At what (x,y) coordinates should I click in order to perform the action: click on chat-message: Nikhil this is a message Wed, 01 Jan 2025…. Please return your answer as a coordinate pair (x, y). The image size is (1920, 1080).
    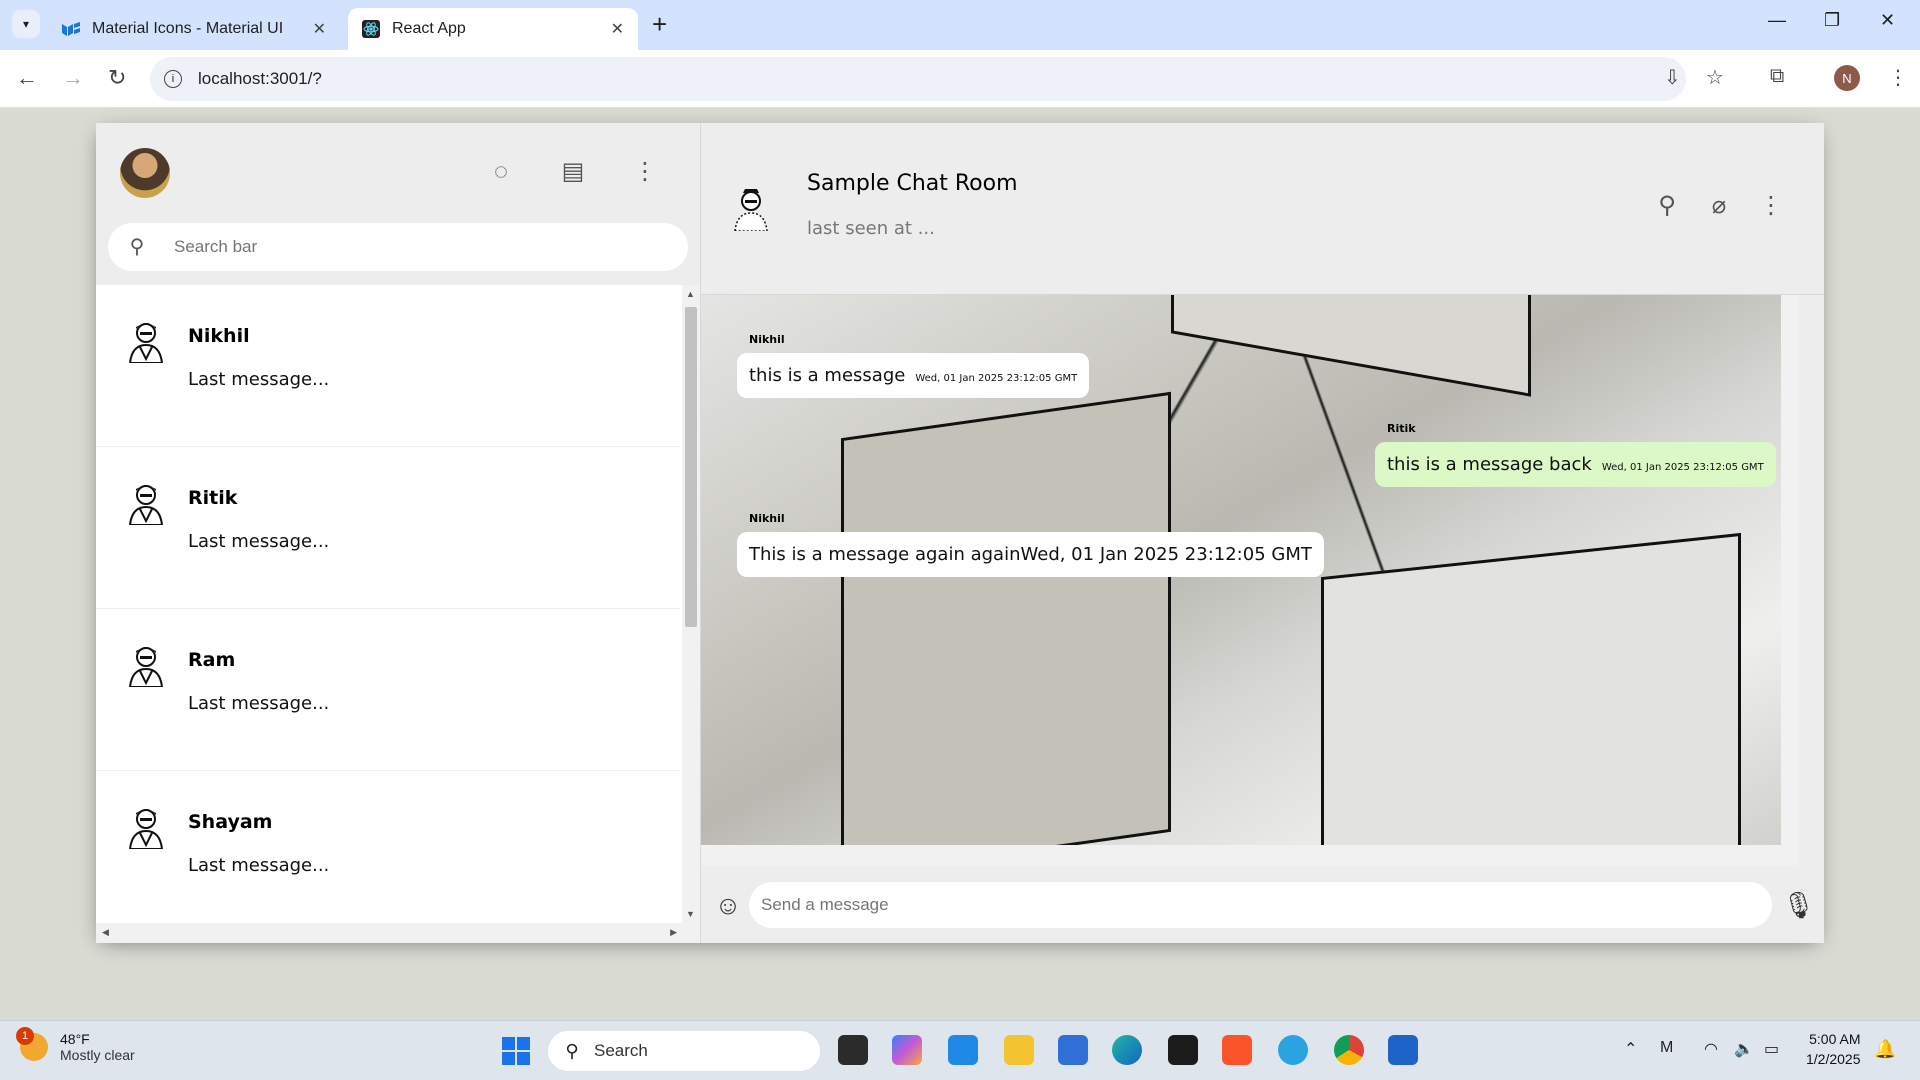
    Looking at the image, I should click on (913, 365).